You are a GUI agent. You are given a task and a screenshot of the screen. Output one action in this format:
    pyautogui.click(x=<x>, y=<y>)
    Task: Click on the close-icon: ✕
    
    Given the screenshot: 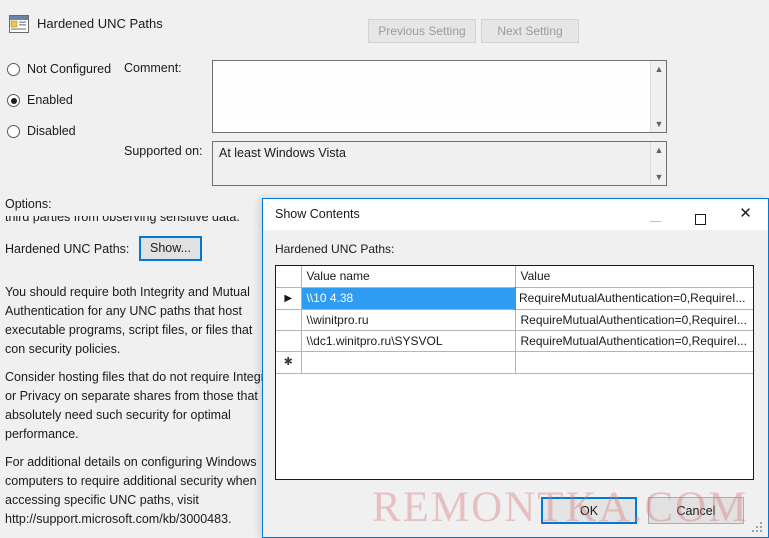 What is the action you would take?
    pyautogui.click(x=745, y=214)
    